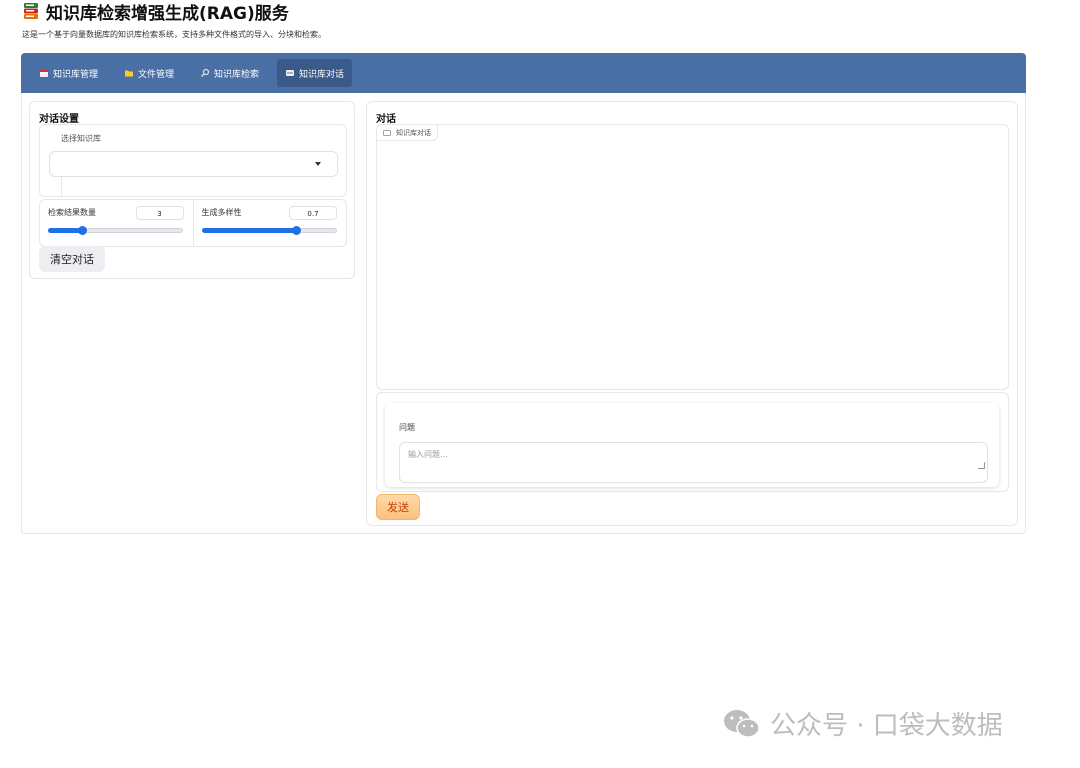 The width and height of the screenshot is (1080, 768). Describe the element at coordinates (221, 212) in the screenshot. I see `temperature-label: 生成多样性` at that location.